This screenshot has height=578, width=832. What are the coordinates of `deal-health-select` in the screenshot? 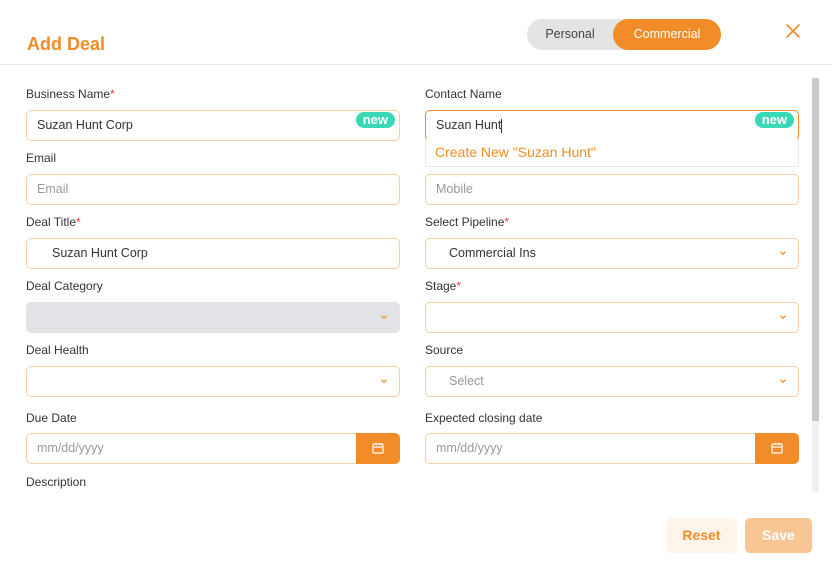 It's located at (213, 381).